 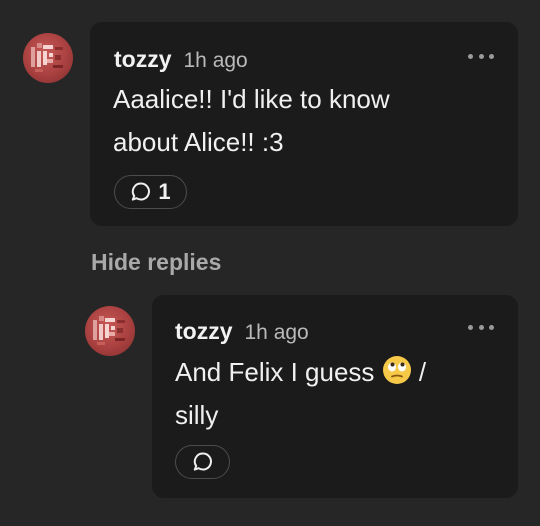 What do you see at coordinates (300, 394) in the screenshot?
I see `reply-body: And Felix I guess / silly` at bounding box center [300, 394].